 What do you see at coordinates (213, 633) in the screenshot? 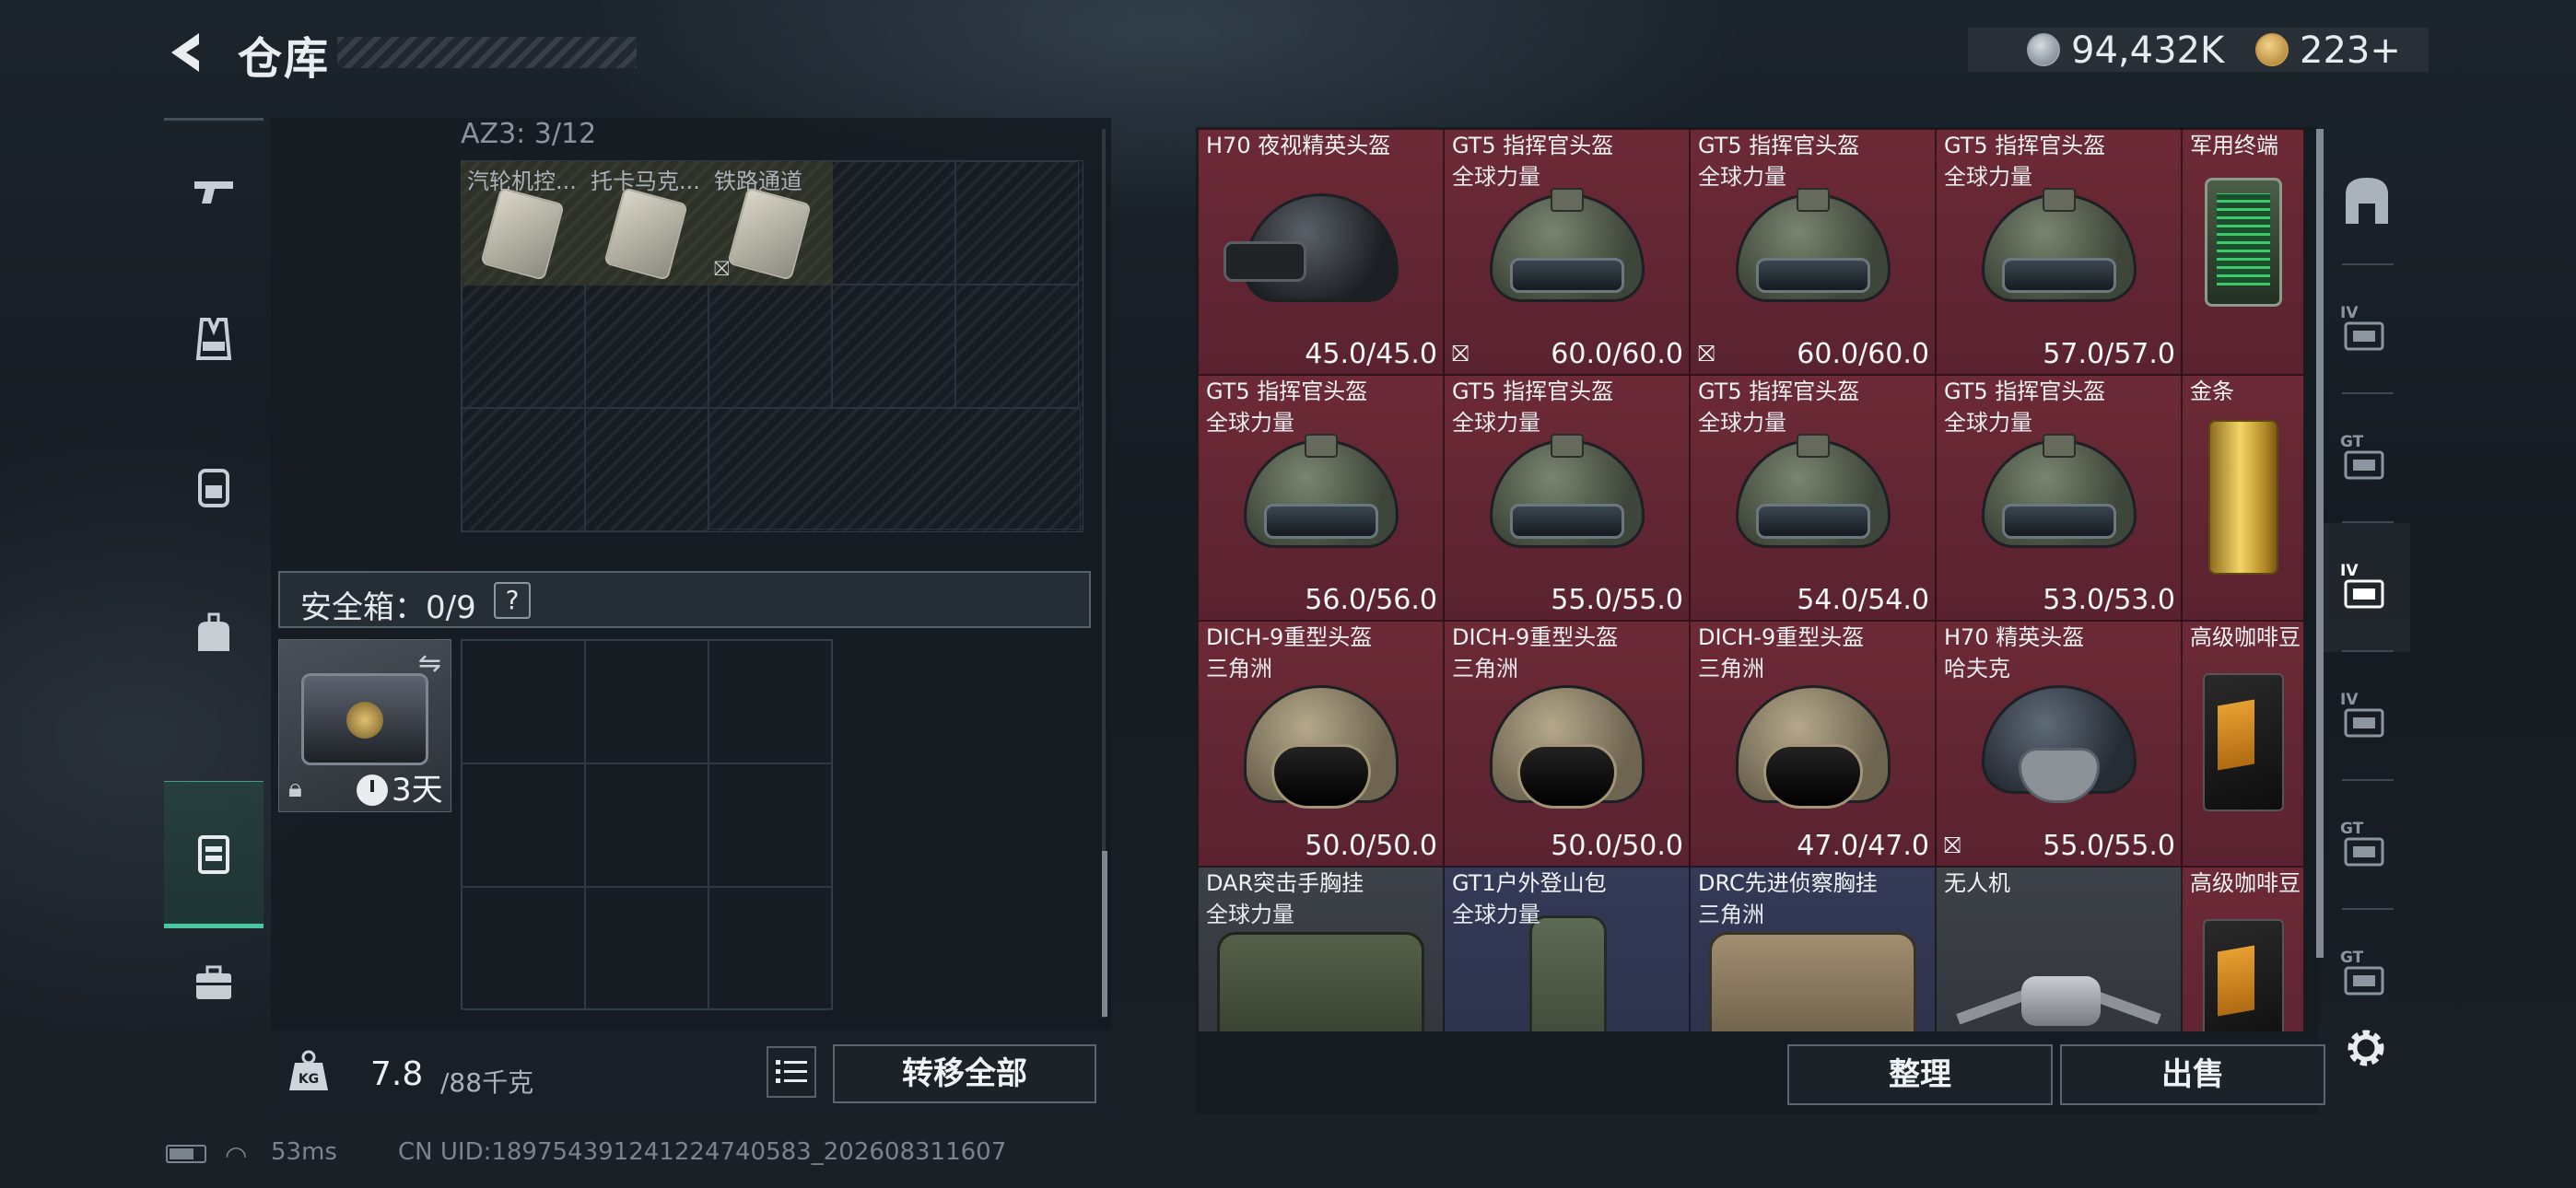
I see `rail-item-bag` at bounding box center [213, 633].